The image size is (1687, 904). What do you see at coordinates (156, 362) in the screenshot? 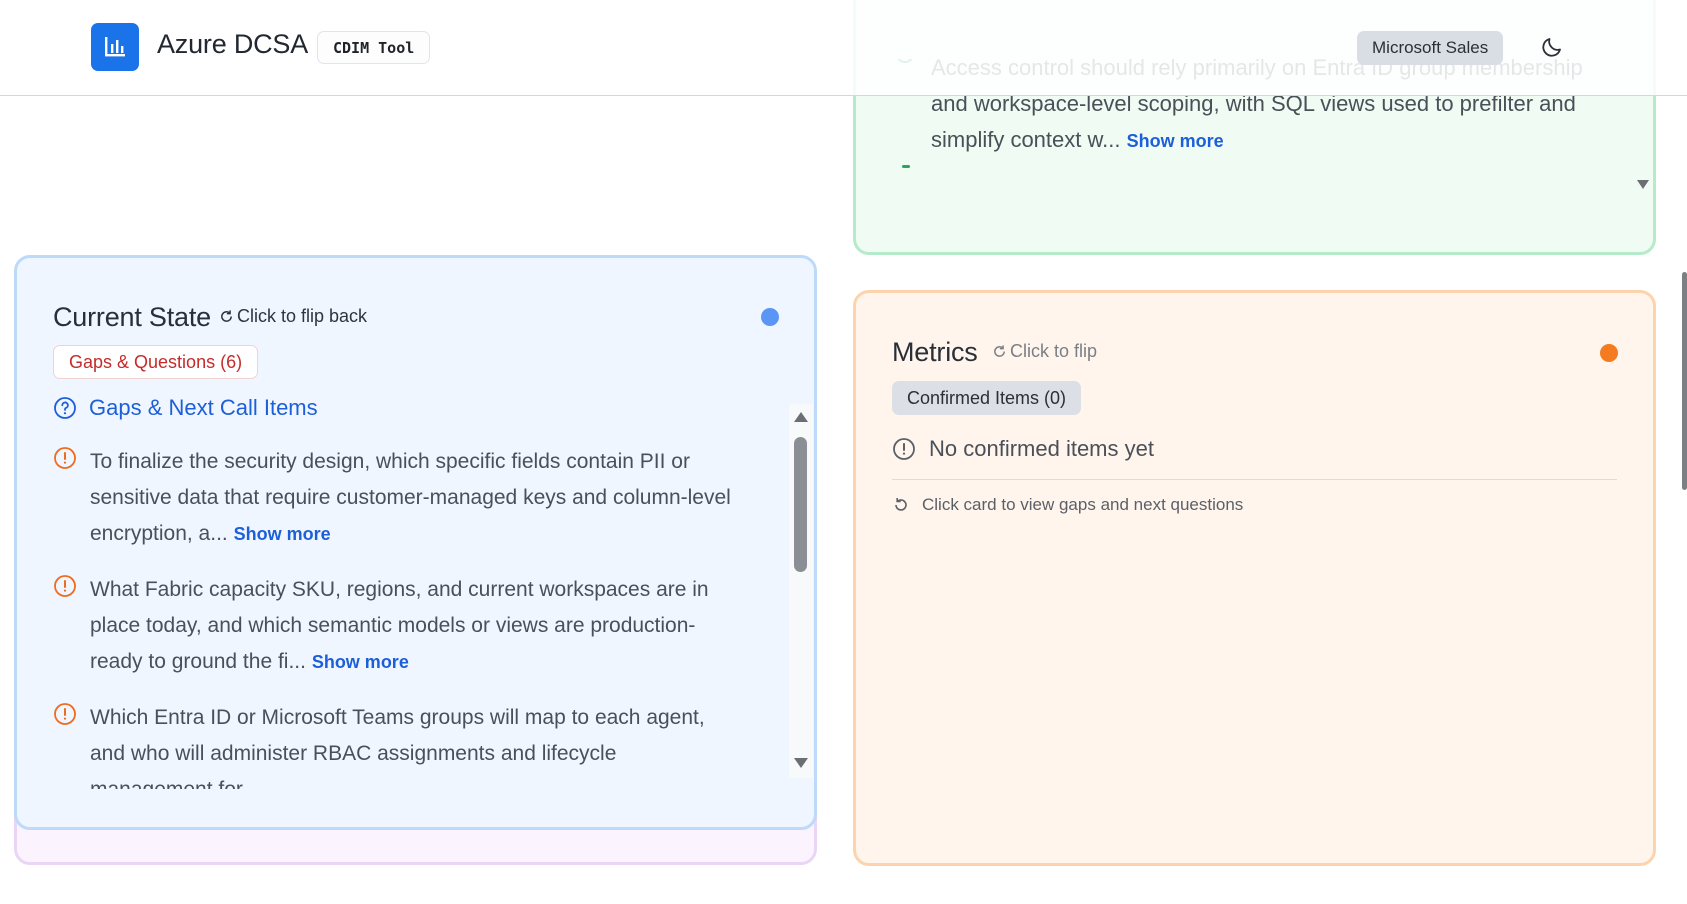
I see `gaps-questions-tab: Gaps & Questions (6)` at bounding box center [156, 362].